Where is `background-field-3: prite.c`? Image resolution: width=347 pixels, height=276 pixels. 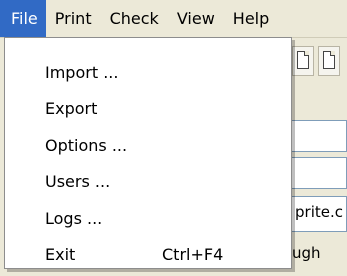
background-field-3: prite.c is located at coordinates (318, 214).